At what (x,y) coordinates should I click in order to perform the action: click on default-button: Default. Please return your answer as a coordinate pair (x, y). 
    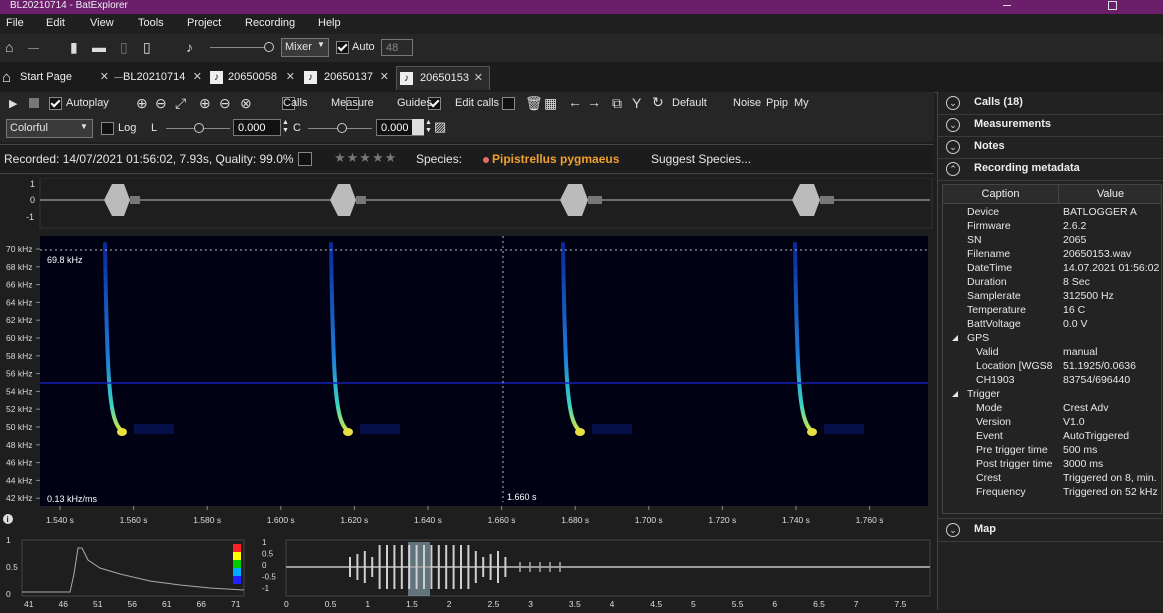
    Looking at the image, I should click on (689, 103).